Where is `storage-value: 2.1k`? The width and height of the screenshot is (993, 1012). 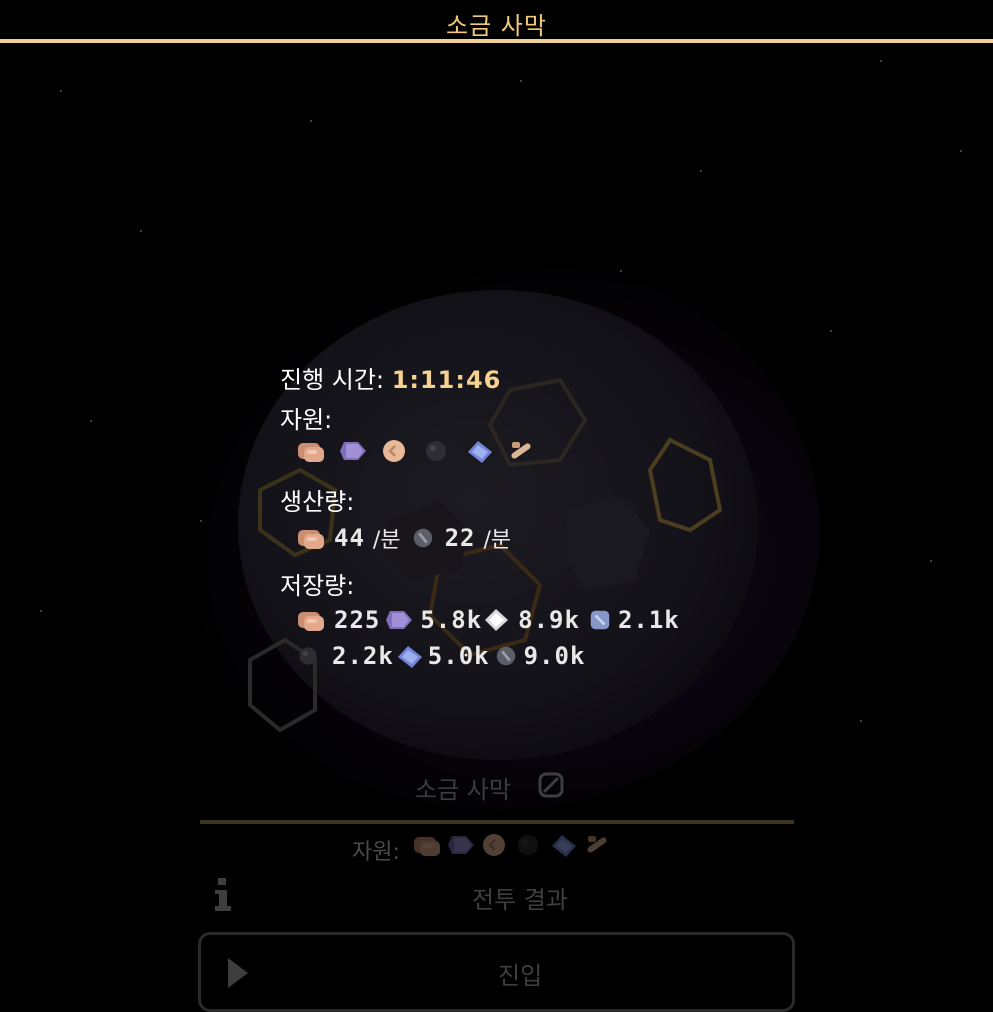 storage-value: 2.1k is located at coordinates (648, 620).